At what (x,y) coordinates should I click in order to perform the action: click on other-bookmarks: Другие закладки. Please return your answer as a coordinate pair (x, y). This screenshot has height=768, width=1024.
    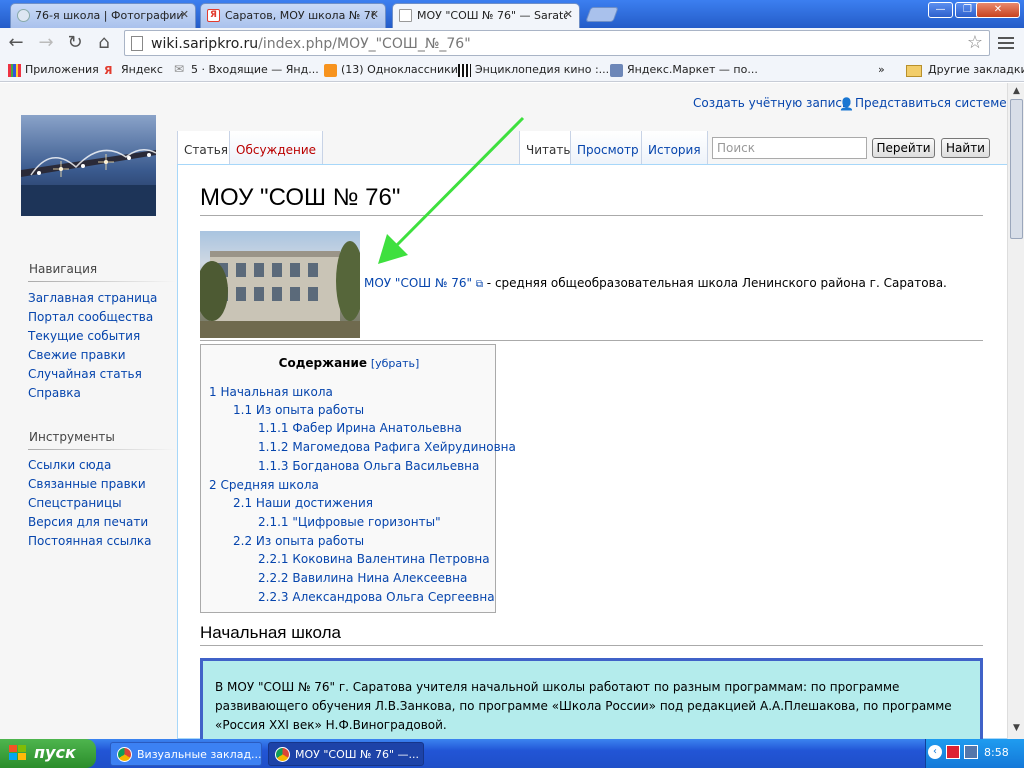
    Looking at the image, I should click on (965, 70).